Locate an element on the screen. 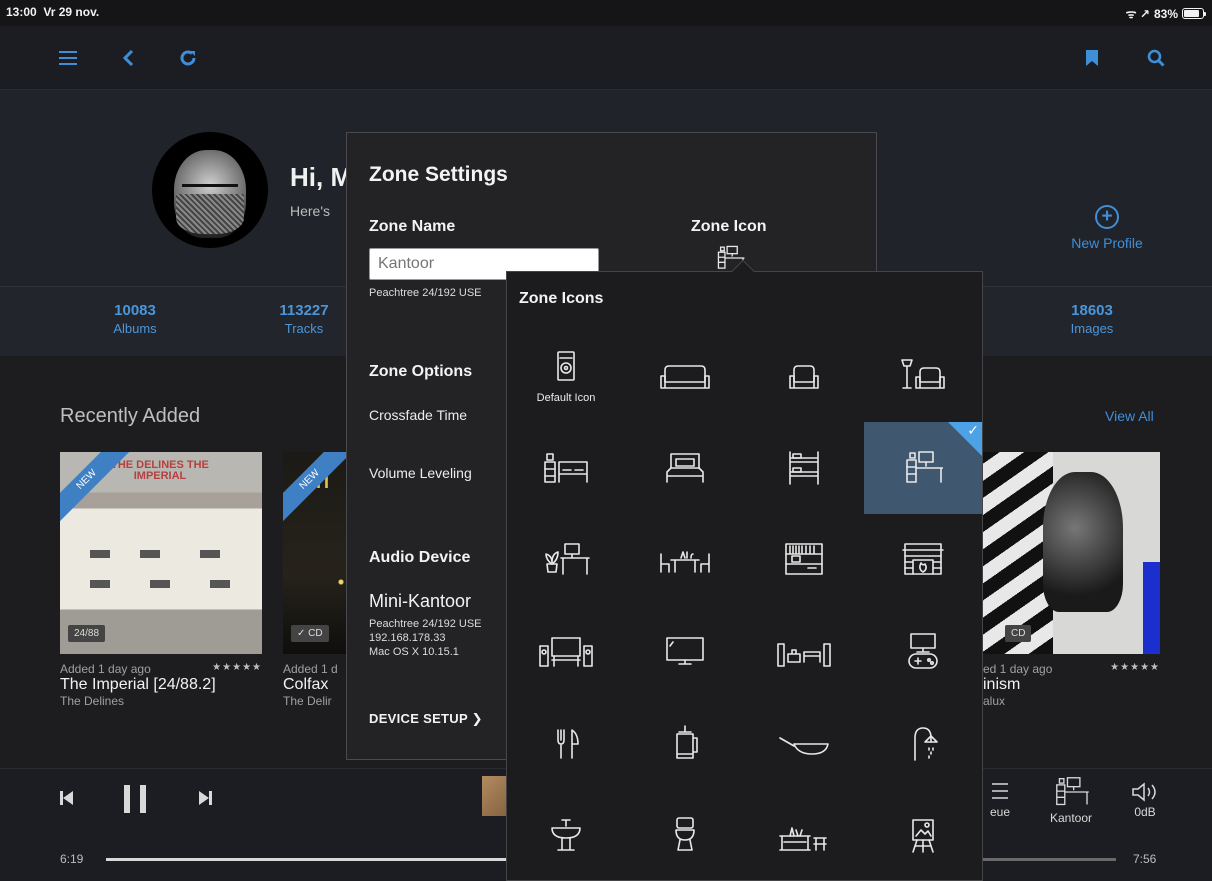  zone-icon-gaming is located at coordinates (923, 652).